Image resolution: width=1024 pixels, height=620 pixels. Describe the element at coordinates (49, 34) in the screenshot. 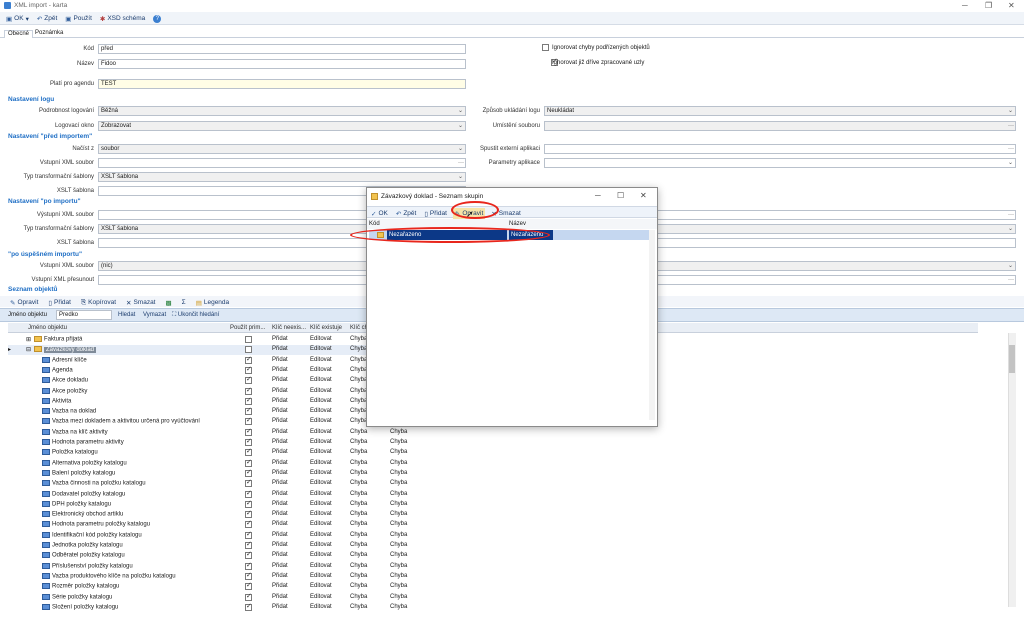

I see `tab-note: Poznámka` at that location.